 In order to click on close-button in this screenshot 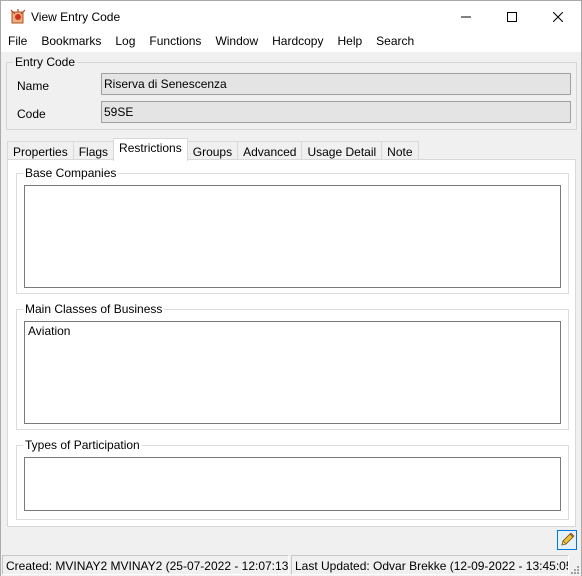, I will do `click(558, 16)`.